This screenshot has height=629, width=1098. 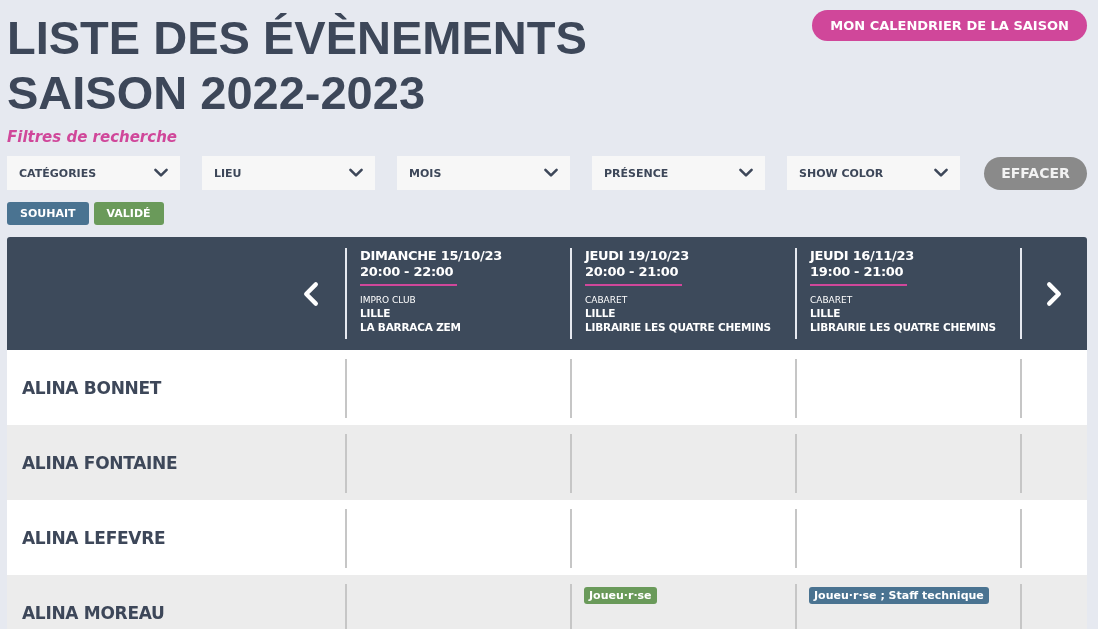 I want to click on filter-dropdown: MOIS, so click(x=483, y=173).